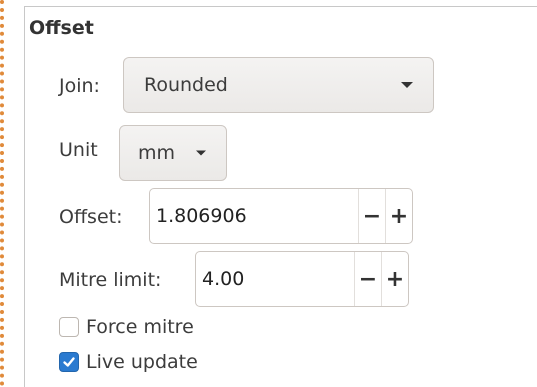 Image resolution: width=537 pixels, height=387 pixels. What do you see at coordinates (79, 86) in the screenshot?
I see `join-label: Join:` at bounding box center [79, 86].